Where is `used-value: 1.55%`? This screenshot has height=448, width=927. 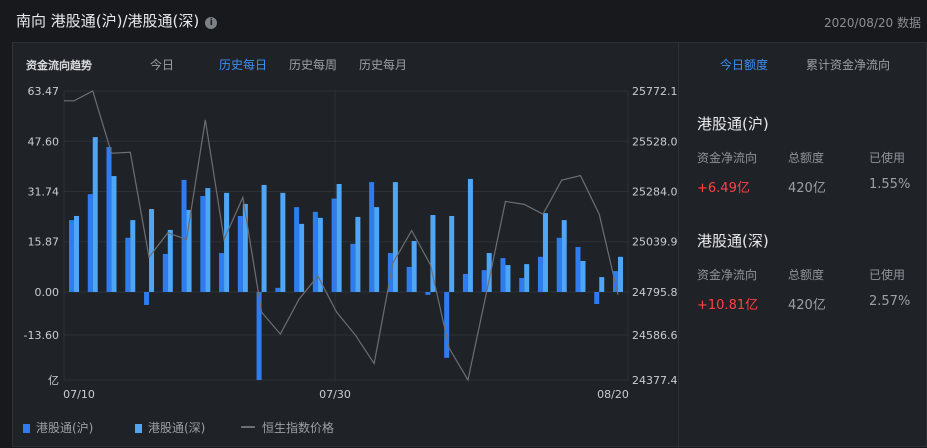
used-value: 1.55% is located at coordinates (889, 184).